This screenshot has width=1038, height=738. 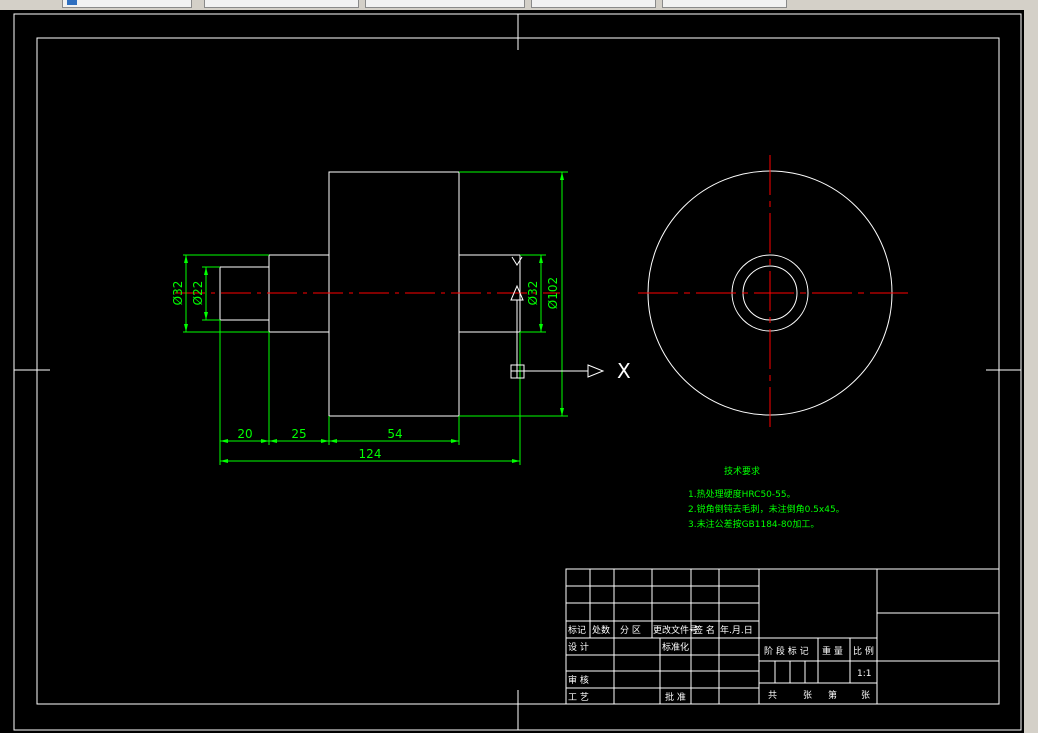 I want to click on tb-process: 工 艺, so click(x=578, y=697).